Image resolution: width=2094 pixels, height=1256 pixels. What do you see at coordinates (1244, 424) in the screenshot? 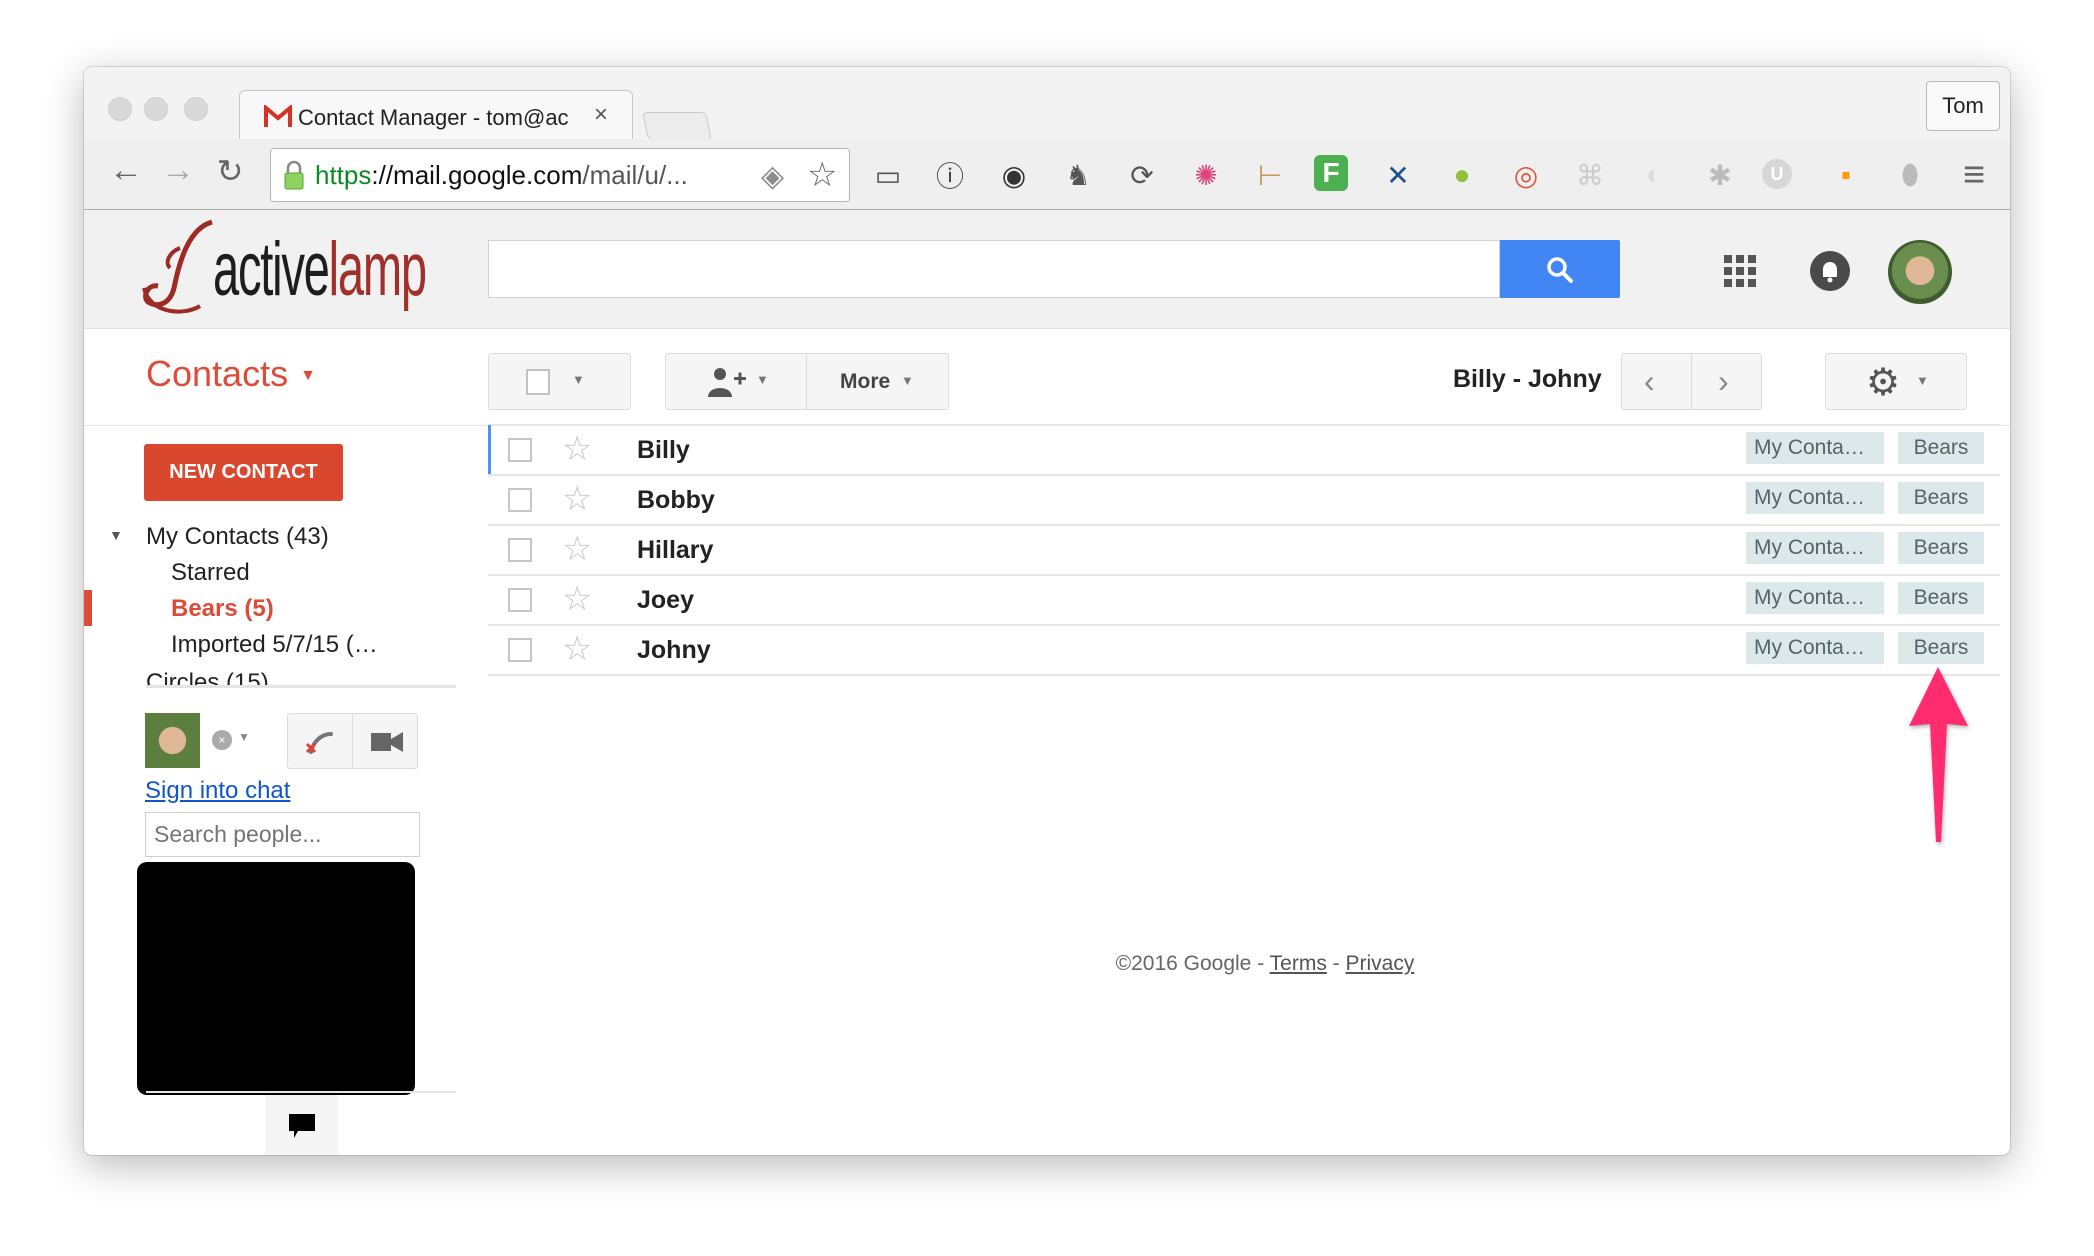
I see `list-top-border` at bounding box center [1244, 424].